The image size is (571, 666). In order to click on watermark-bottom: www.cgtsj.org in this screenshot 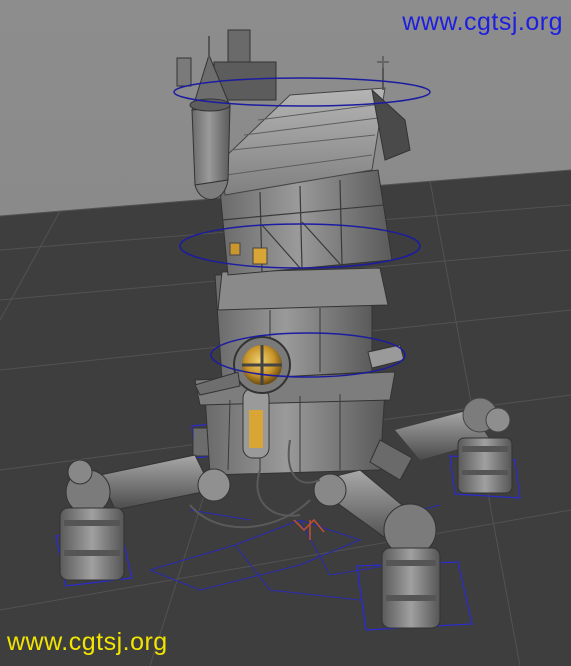, I will do `click(87, 642)`.